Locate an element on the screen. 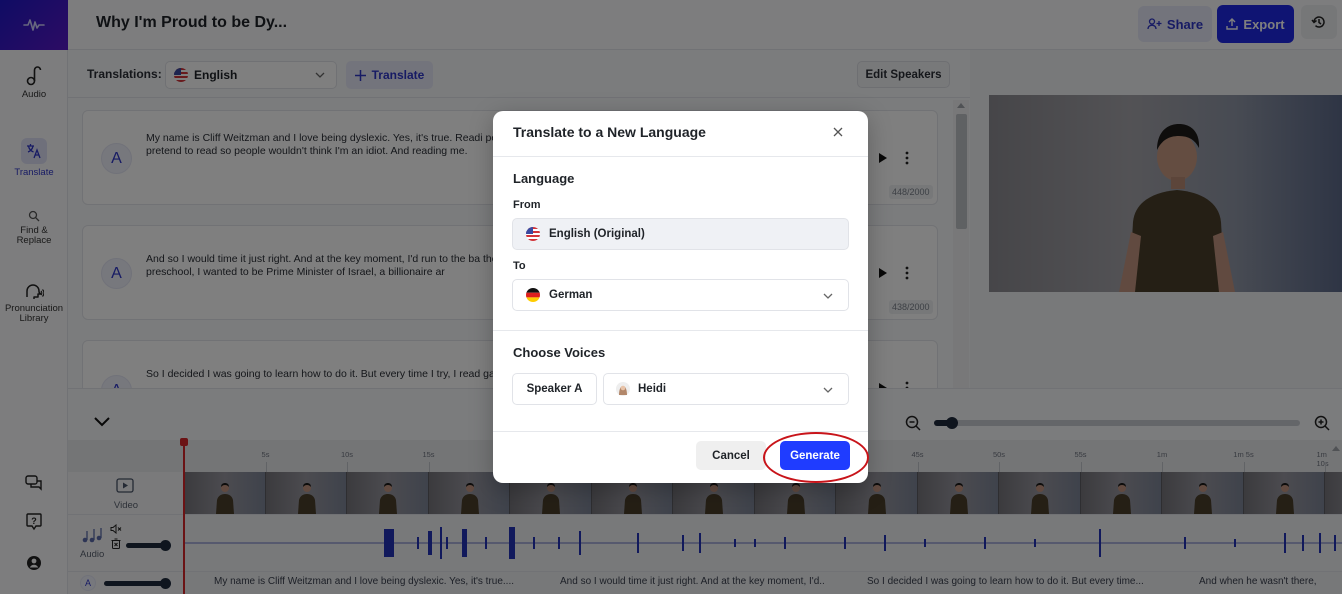  language-section-title: Language is located at coordinates (544, 178).